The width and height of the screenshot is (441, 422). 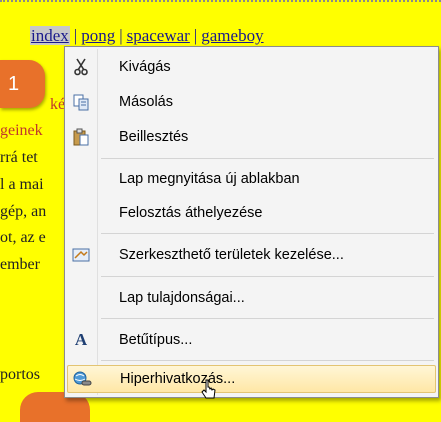 I want to click on content-text-line: ot, az e, so click(x=23, y=237).